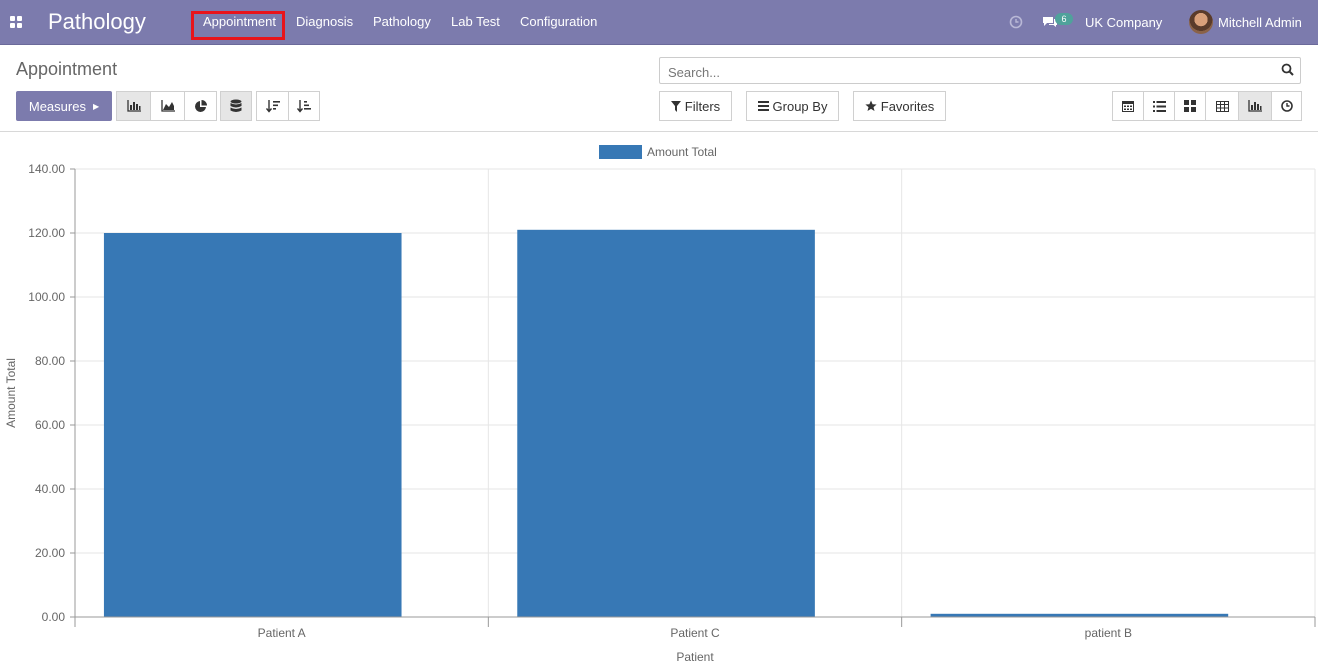  I want to click on line-chart-button, so click(167, 106).